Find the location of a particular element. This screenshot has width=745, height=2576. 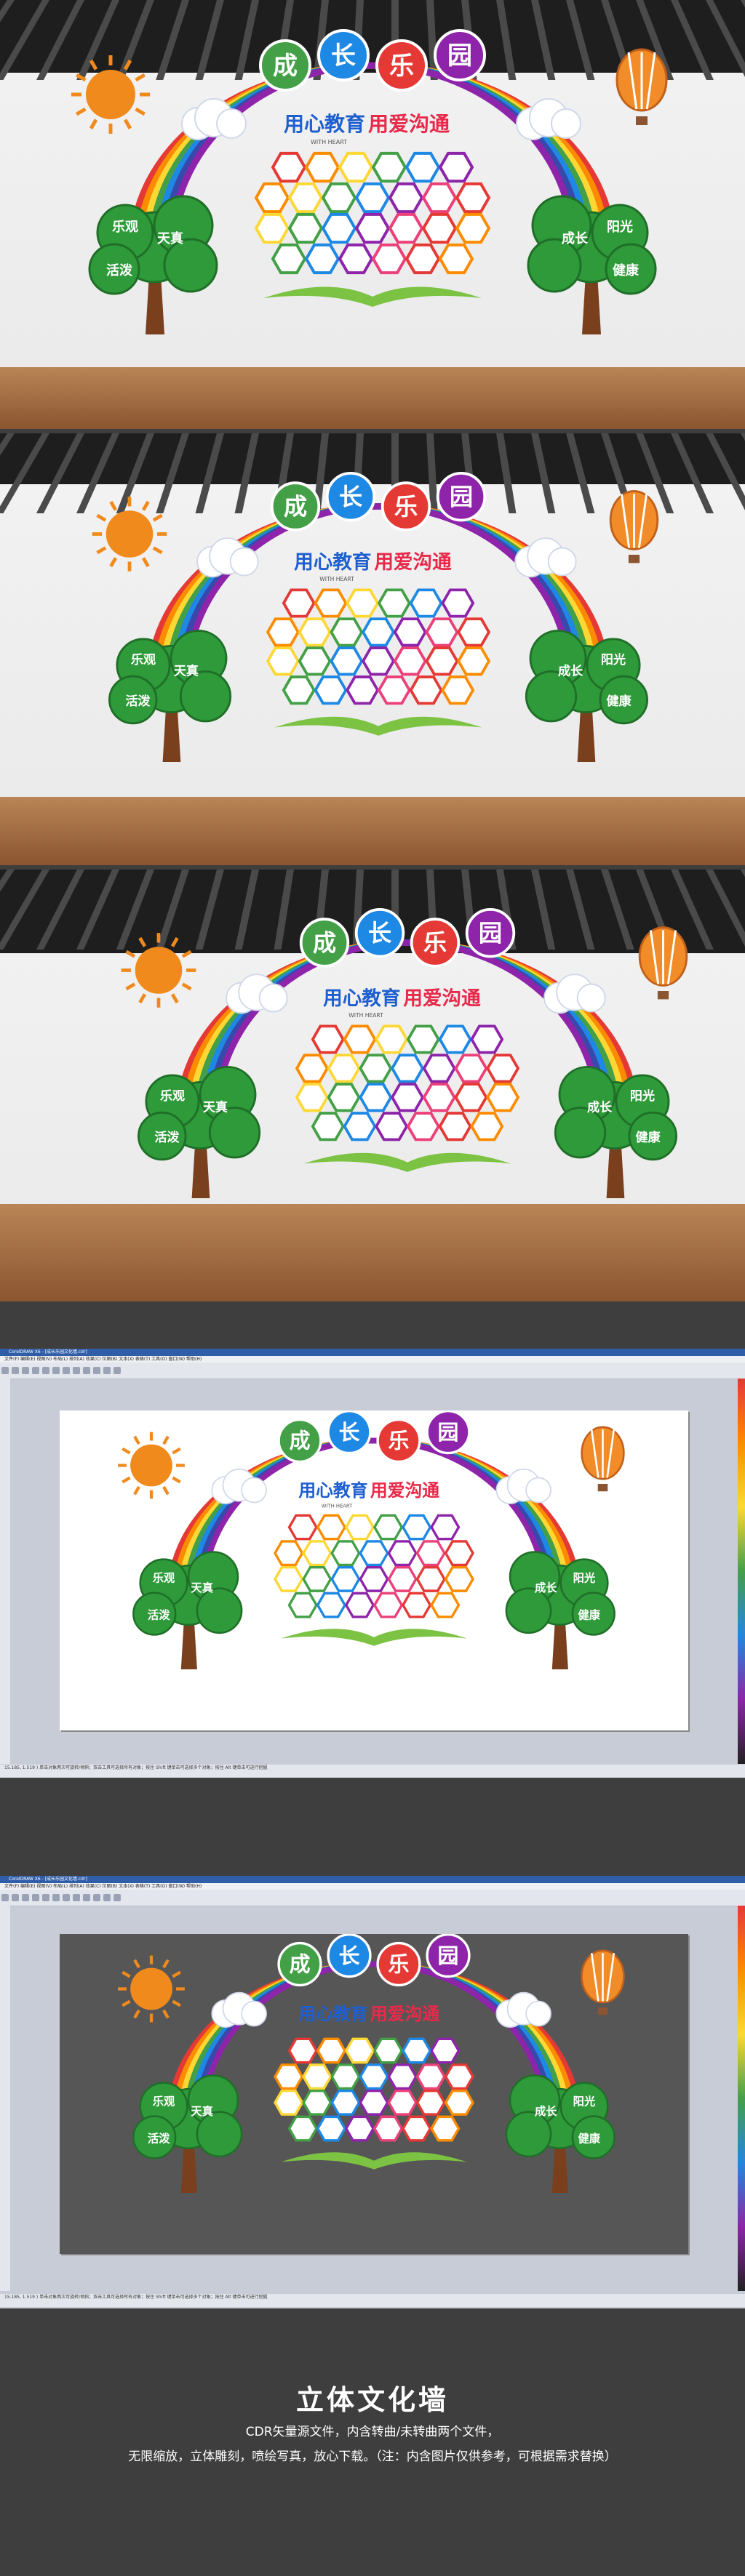

title-char: 成 is located at coordinates (295, 507).